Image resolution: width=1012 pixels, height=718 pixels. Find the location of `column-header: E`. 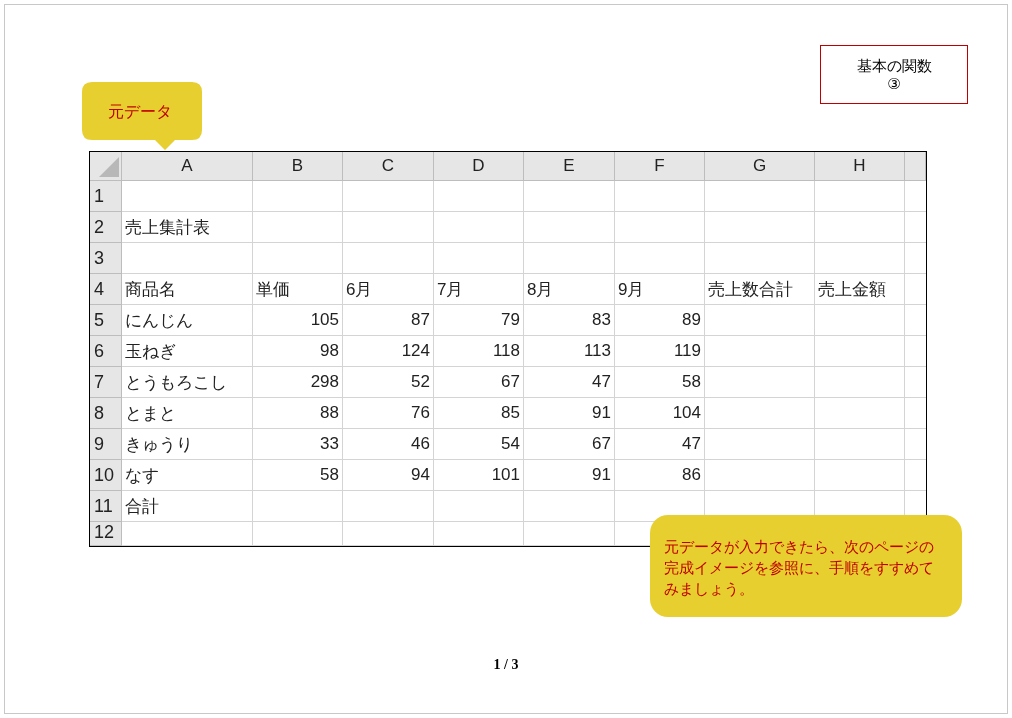

column-header: E is located at coordinates (569, 166).